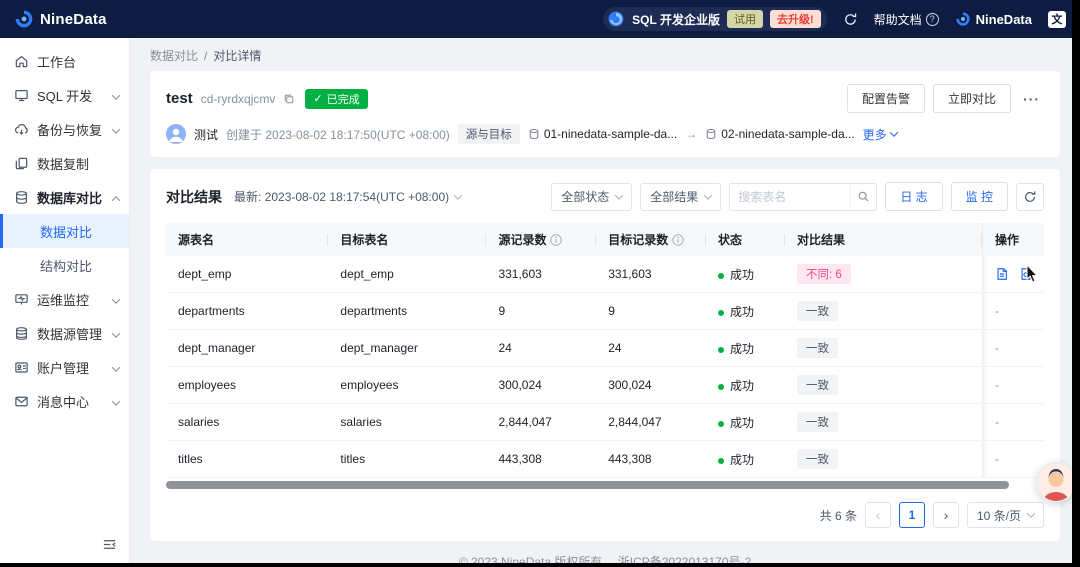 This screenshot has width=1080, height=567. What do you see at coordinates (932, 19) in the screenshot?
I see `question-circle-icon: ?` at bounding box center [932, 19].